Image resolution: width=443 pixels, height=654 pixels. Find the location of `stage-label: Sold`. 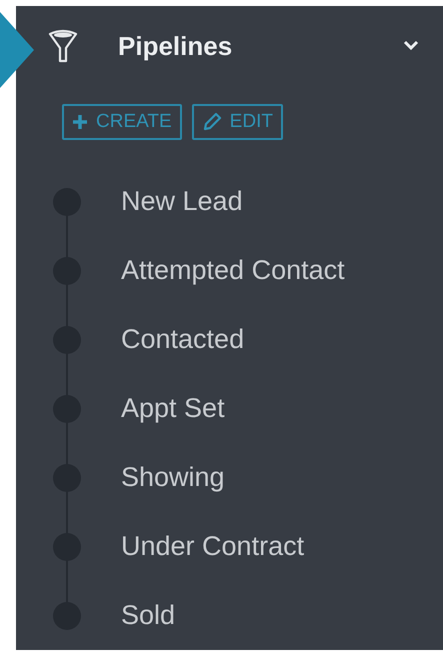

stage-label: Sold is located at coordinates (148, 615).